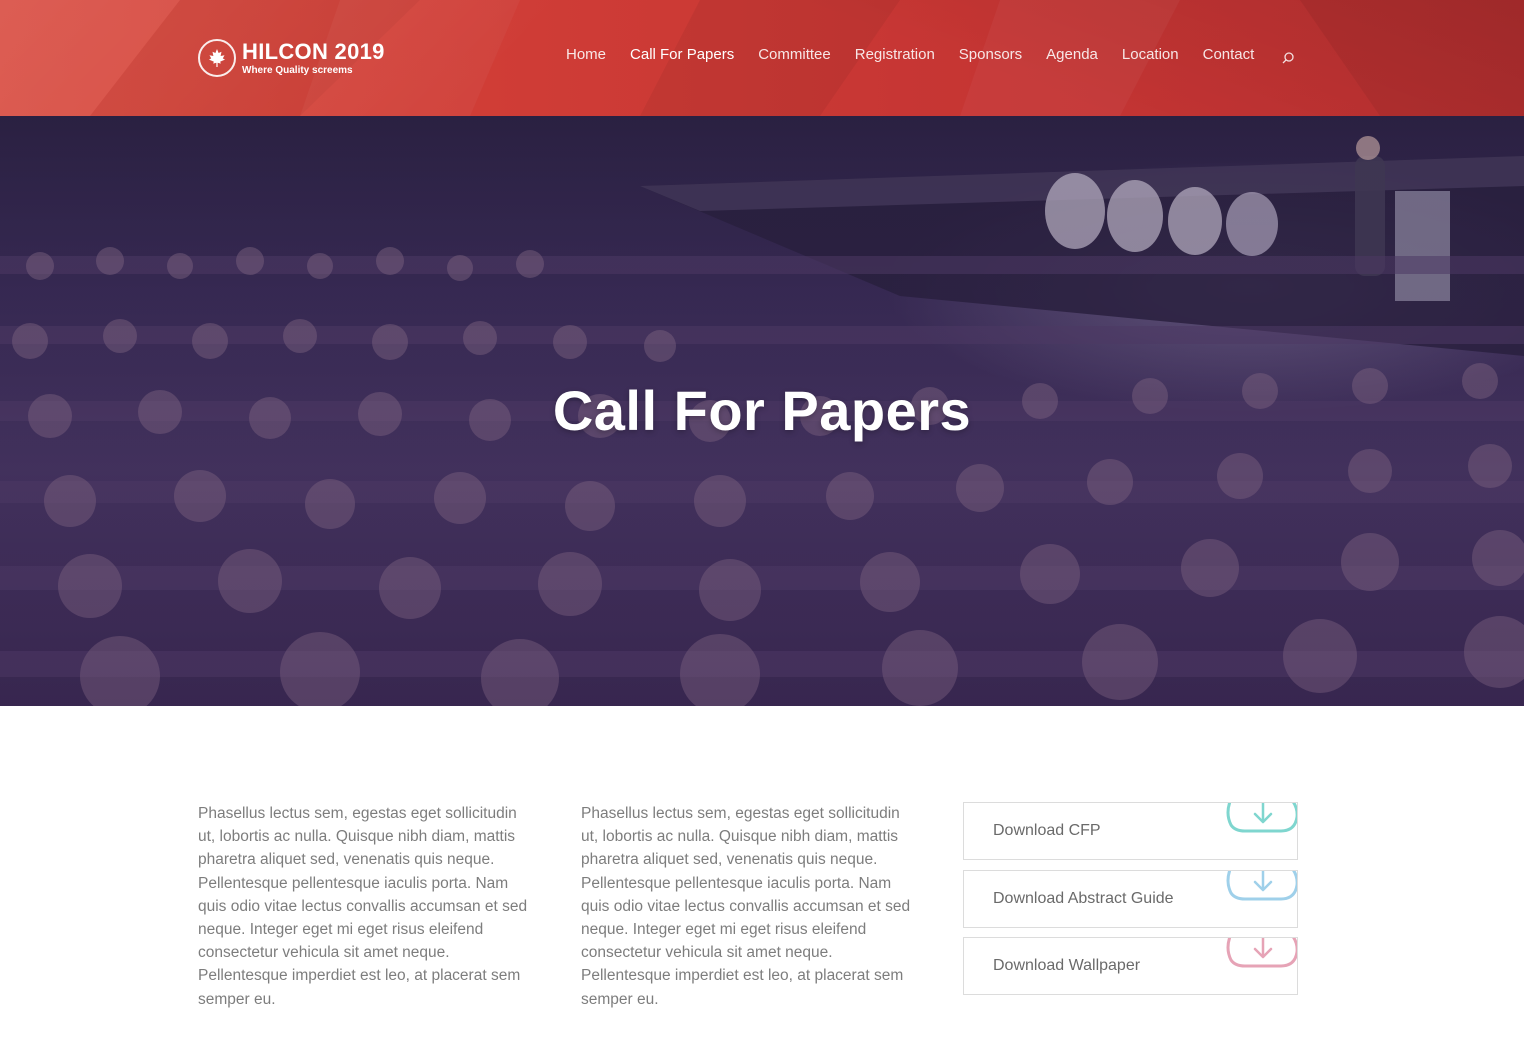 The height and width of the screenshot is (1052, 1524). What do you see at coordinates (682, 54) in the screenshot?
I see `nav-item-call-for-papers: Call For Papers` at bounding box center [682, 54].